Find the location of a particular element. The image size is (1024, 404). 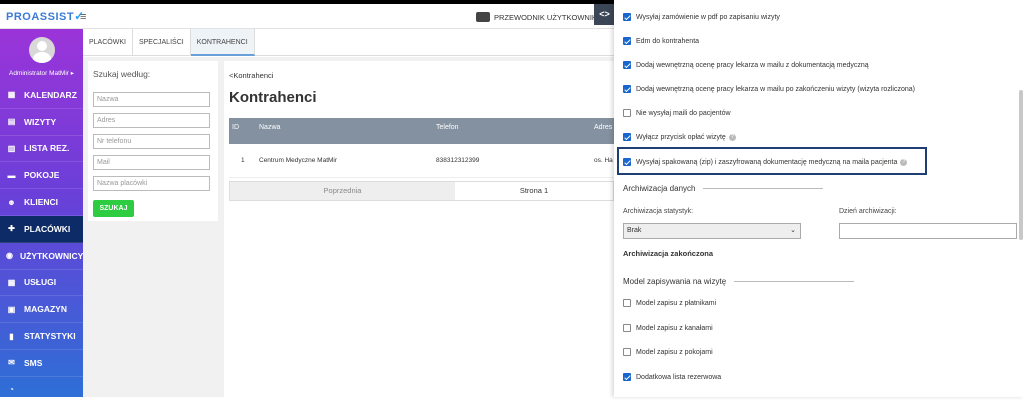

scrollbar is located at coordinates (1021, 165).